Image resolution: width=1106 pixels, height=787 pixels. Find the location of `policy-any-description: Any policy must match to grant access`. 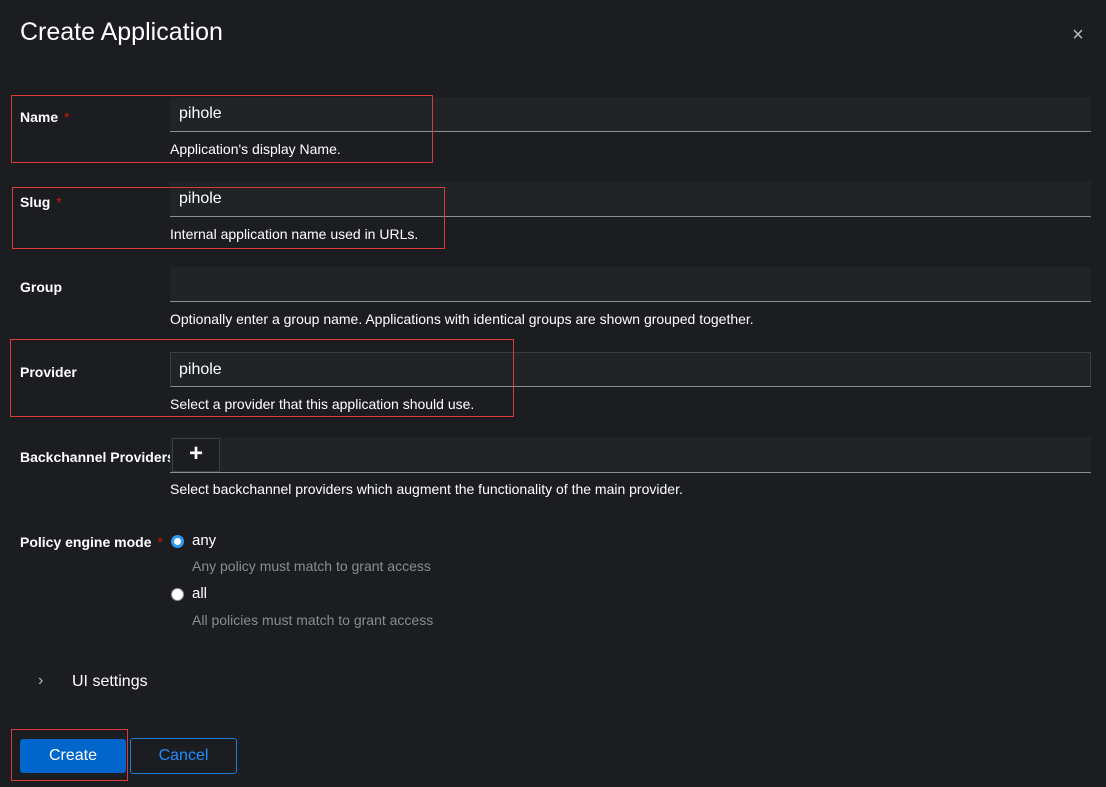

policy-any-description: Any policy must match to grant access is located at coordinates (311, 566).